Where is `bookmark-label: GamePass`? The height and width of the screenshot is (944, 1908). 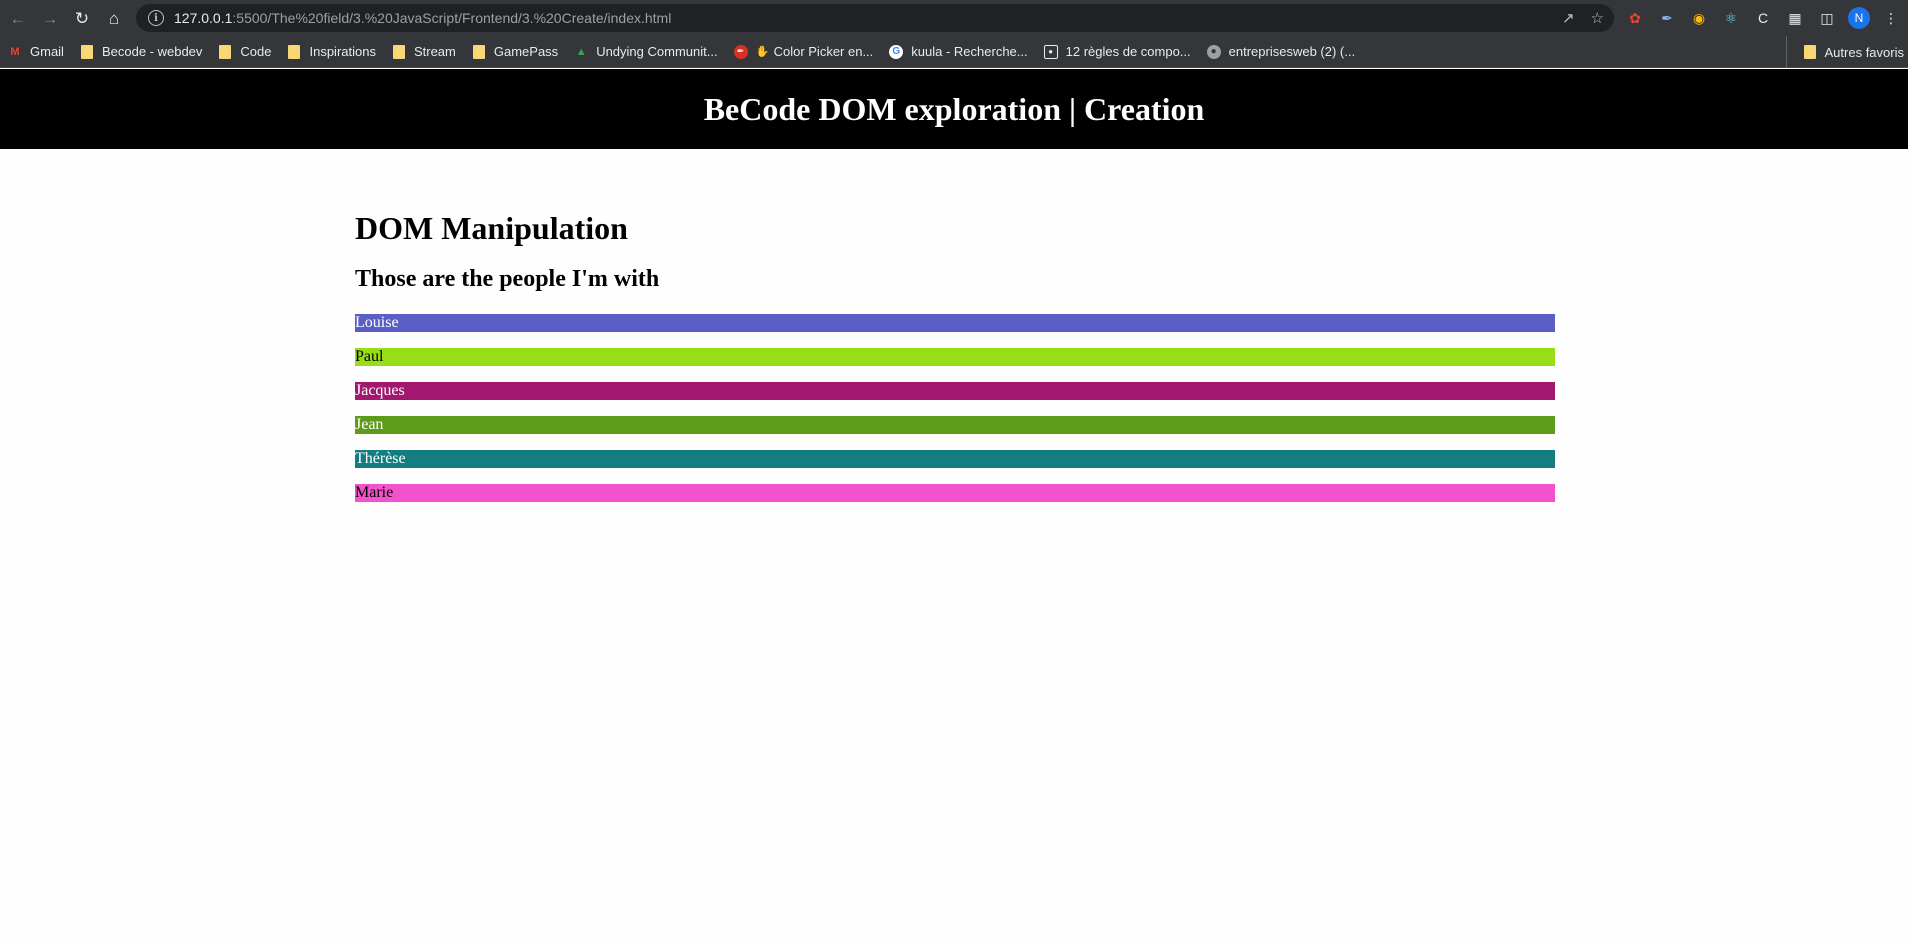 bookmark-label: GamePass is located at coordinates (526, 51).